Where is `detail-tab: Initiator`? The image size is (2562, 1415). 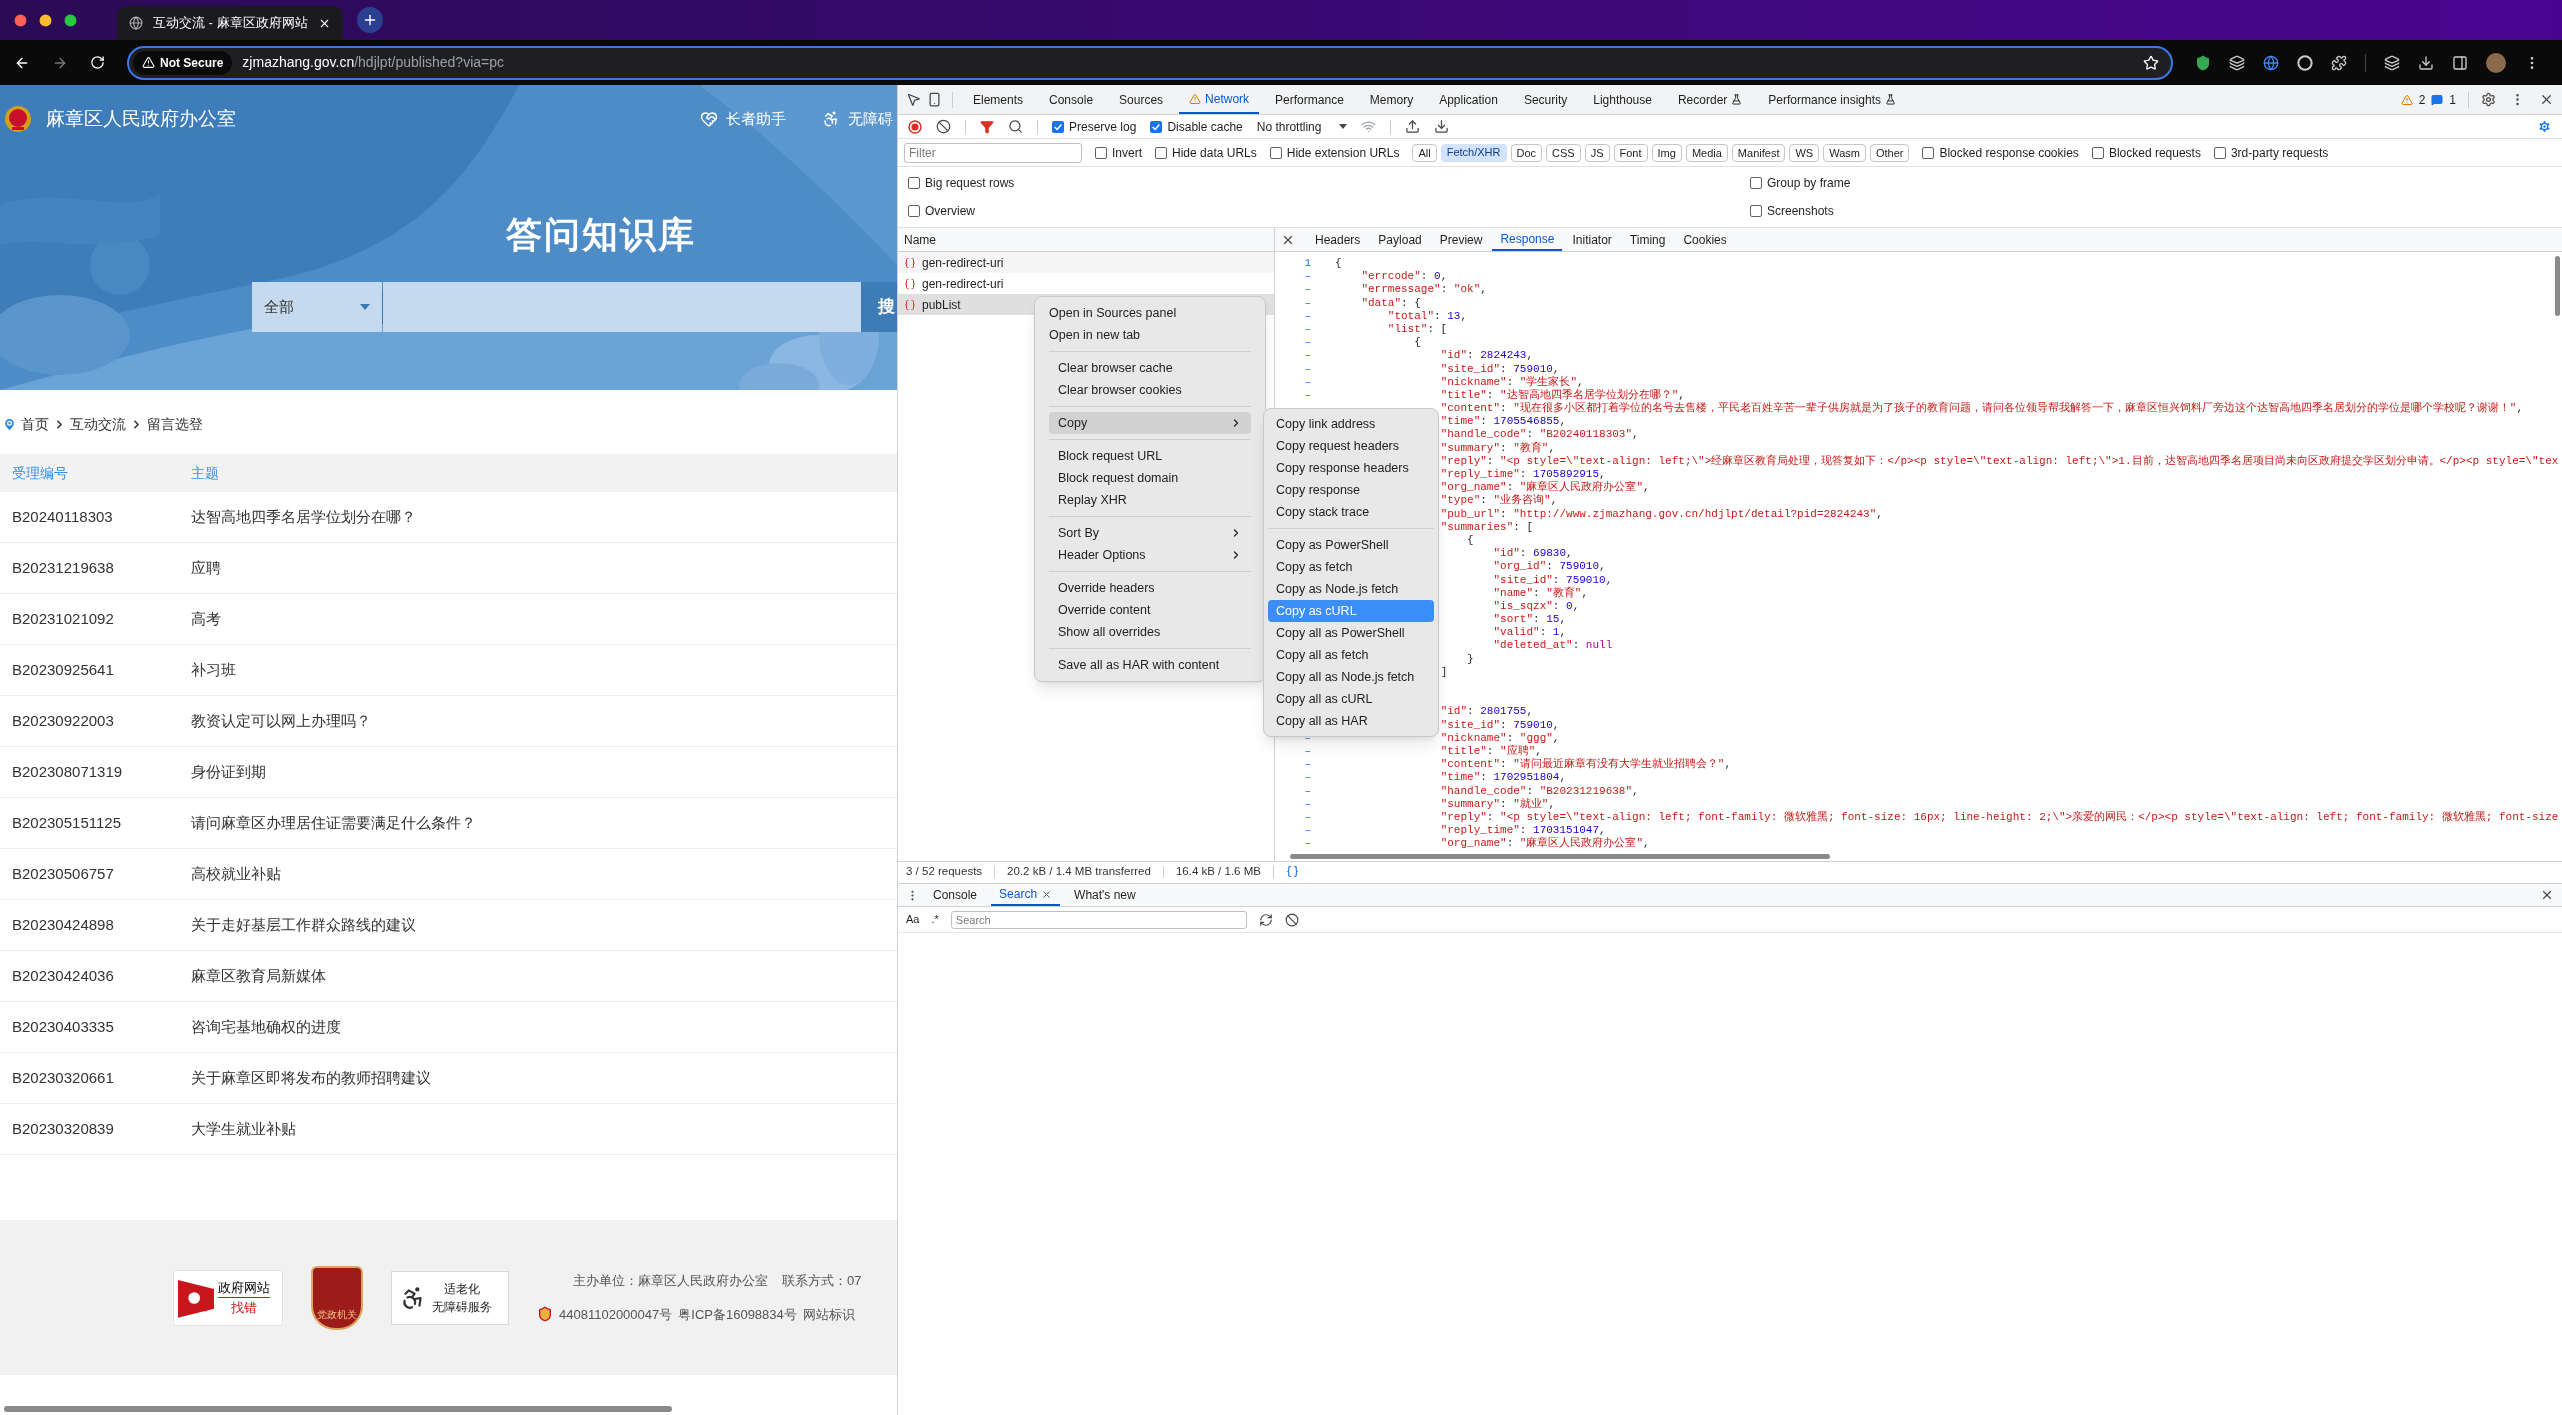
detail-tab: Initiator is located at coordinates (1592, 239).